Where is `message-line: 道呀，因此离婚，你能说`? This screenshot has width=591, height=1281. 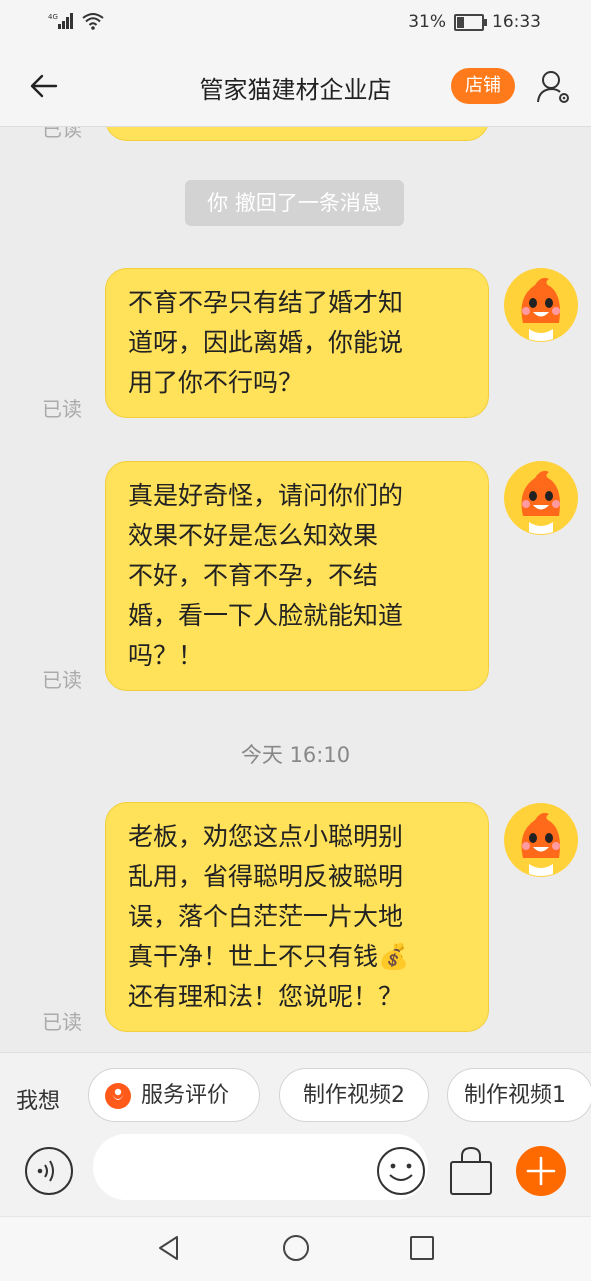
message-line: 道呀，因此离婚，你能说 is located at coordinates (266, 342).